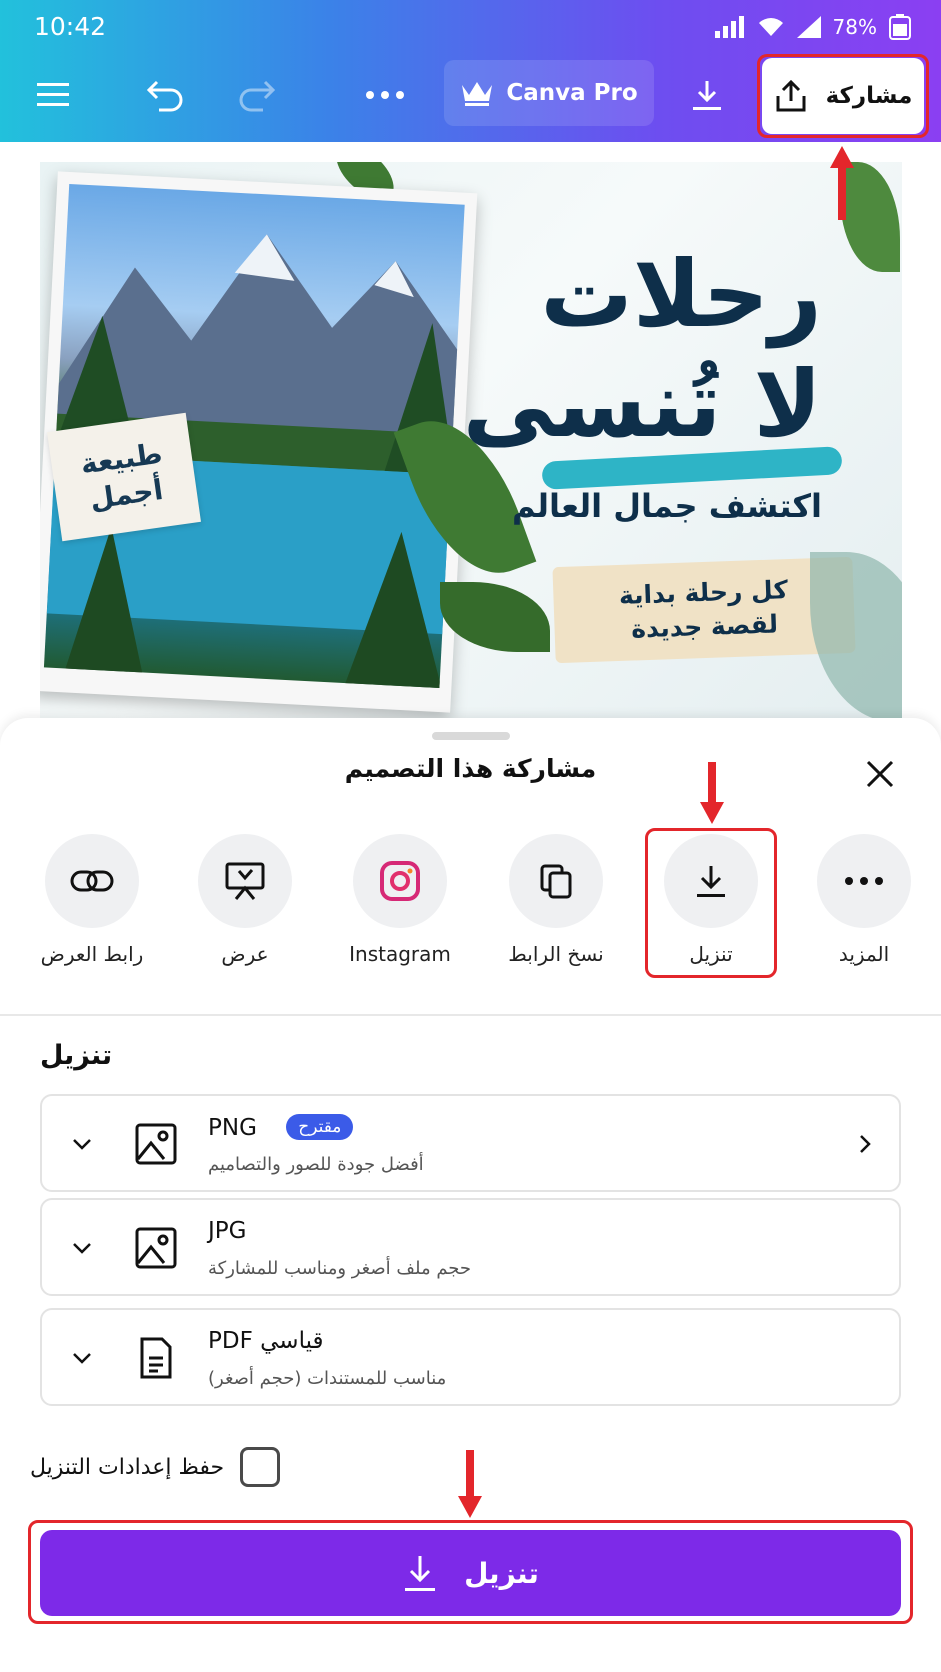 This screenshot has width=941, height=1672. I want to click on format-name: PNG مقترح, so click(281, 1127).